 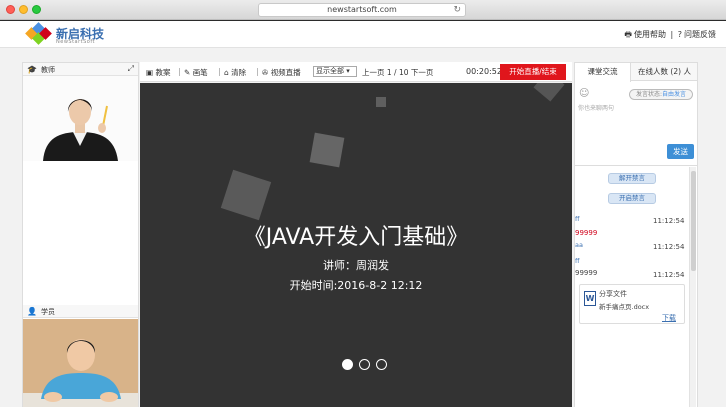 What do you see at coordinates (693, 221) in the screenshot?
I see `scroll-thumb` at bounding box center [693, 221].